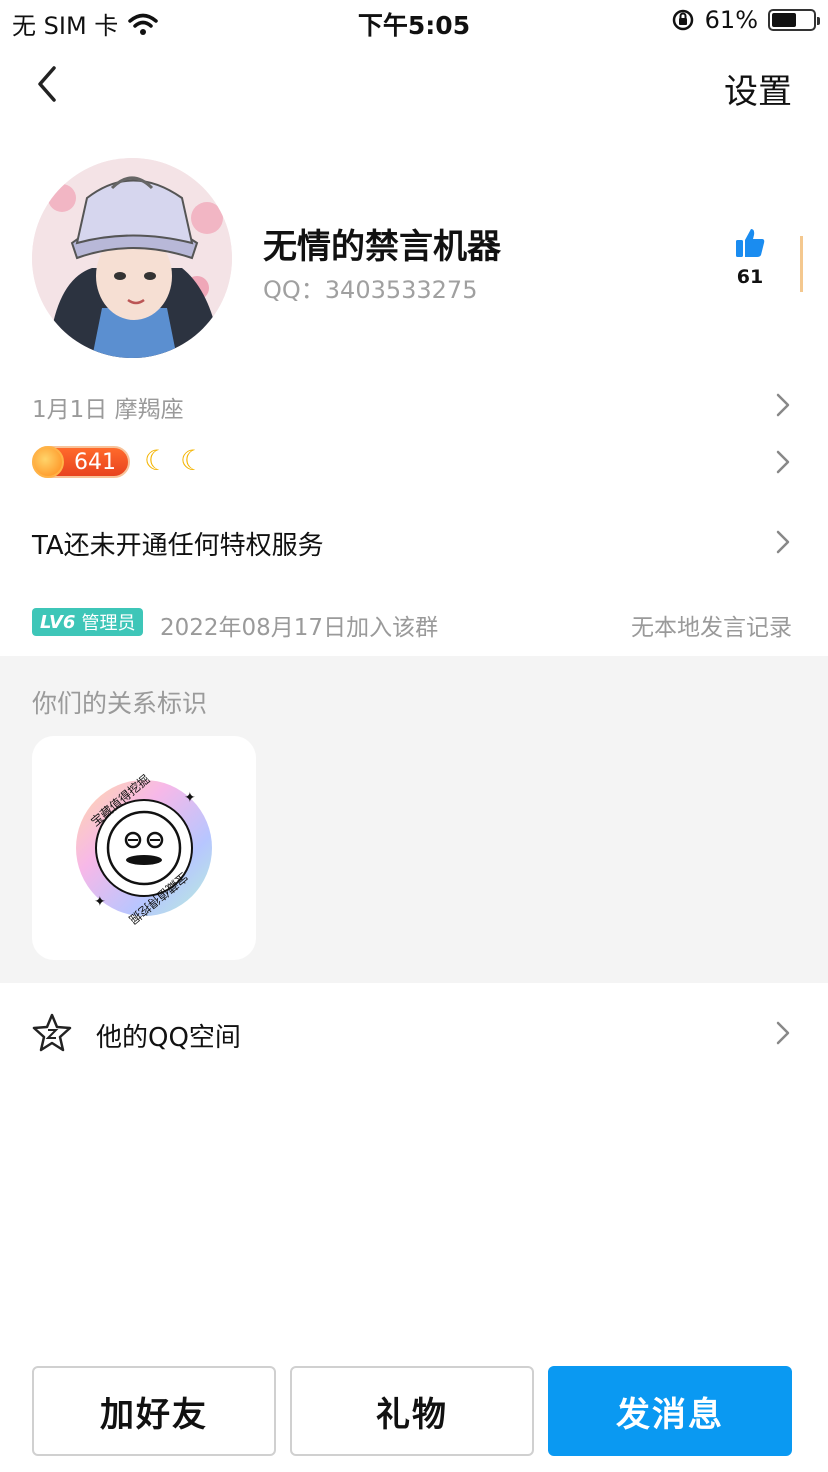 The height and width of the screenshot is (1472, 828). Describe the element at coordinates (154, 1411) in the screenshot. I see `add-friend-button: 加好友` at that location.